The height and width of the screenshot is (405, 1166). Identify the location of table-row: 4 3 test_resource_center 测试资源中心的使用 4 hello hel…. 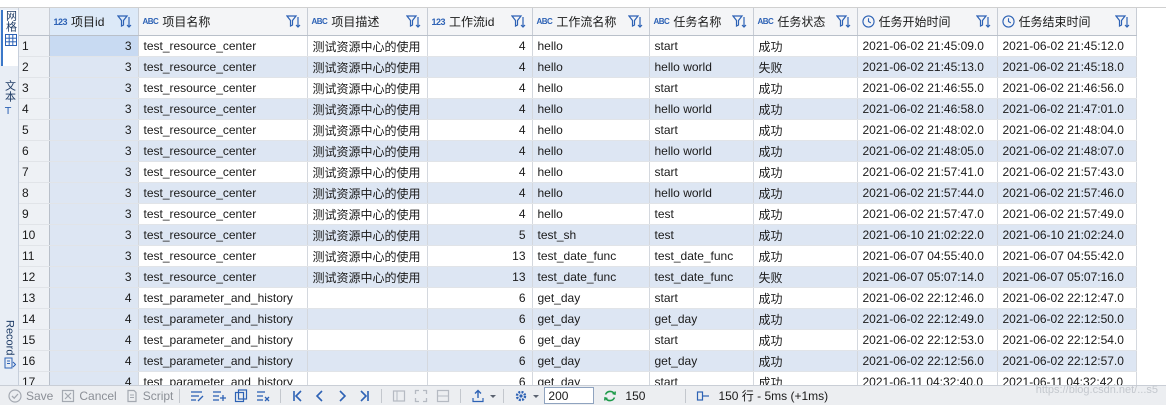
(578, 109).